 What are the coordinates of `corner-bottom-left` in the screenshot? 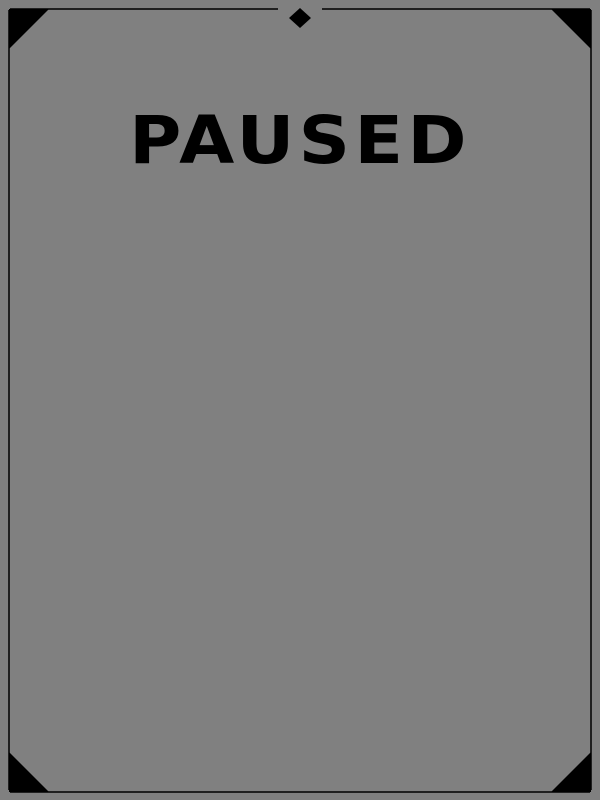 It's located at (29, 772).